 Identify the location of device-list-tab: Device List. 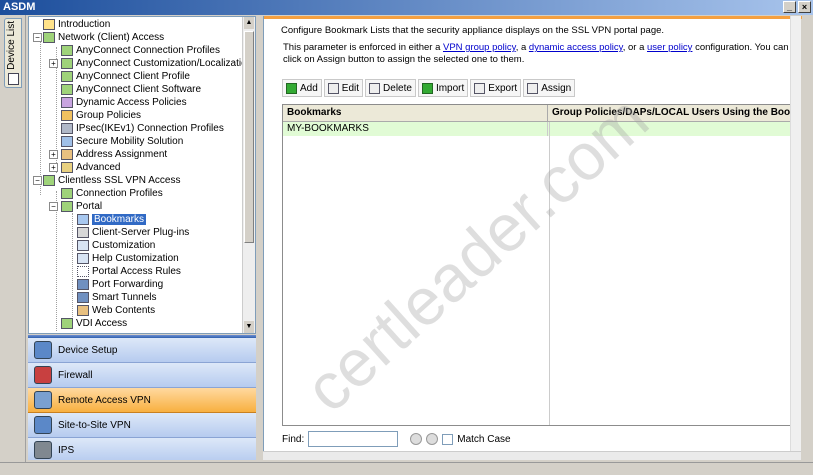
(13, 53).